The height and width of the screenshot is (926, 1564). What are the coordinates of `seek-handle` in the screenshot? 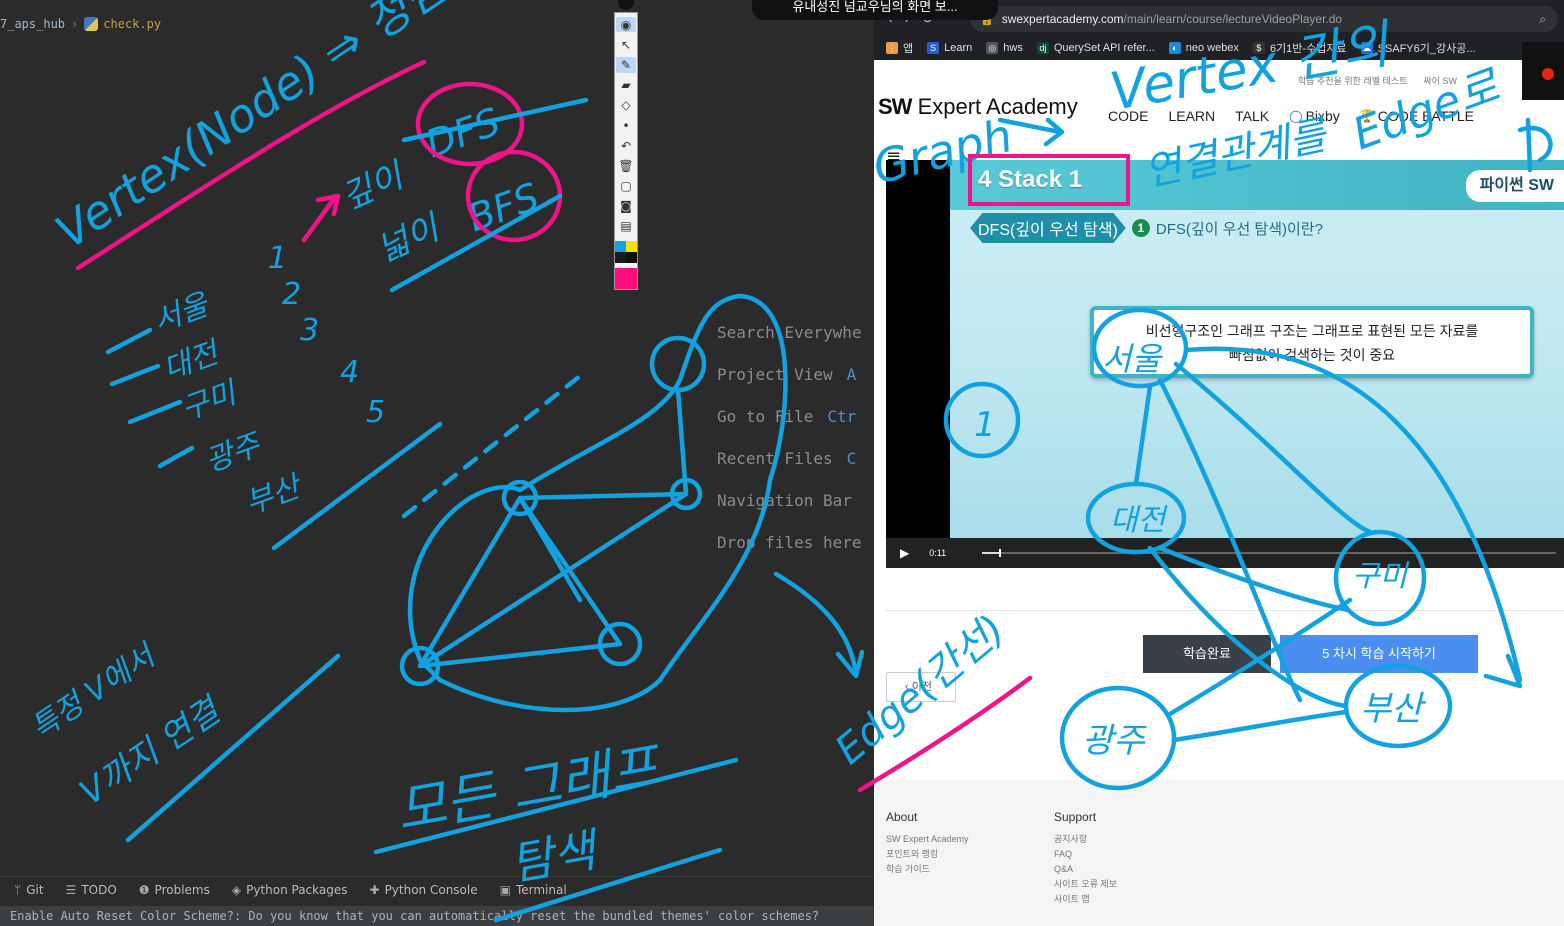 It's located at (1000, 553).